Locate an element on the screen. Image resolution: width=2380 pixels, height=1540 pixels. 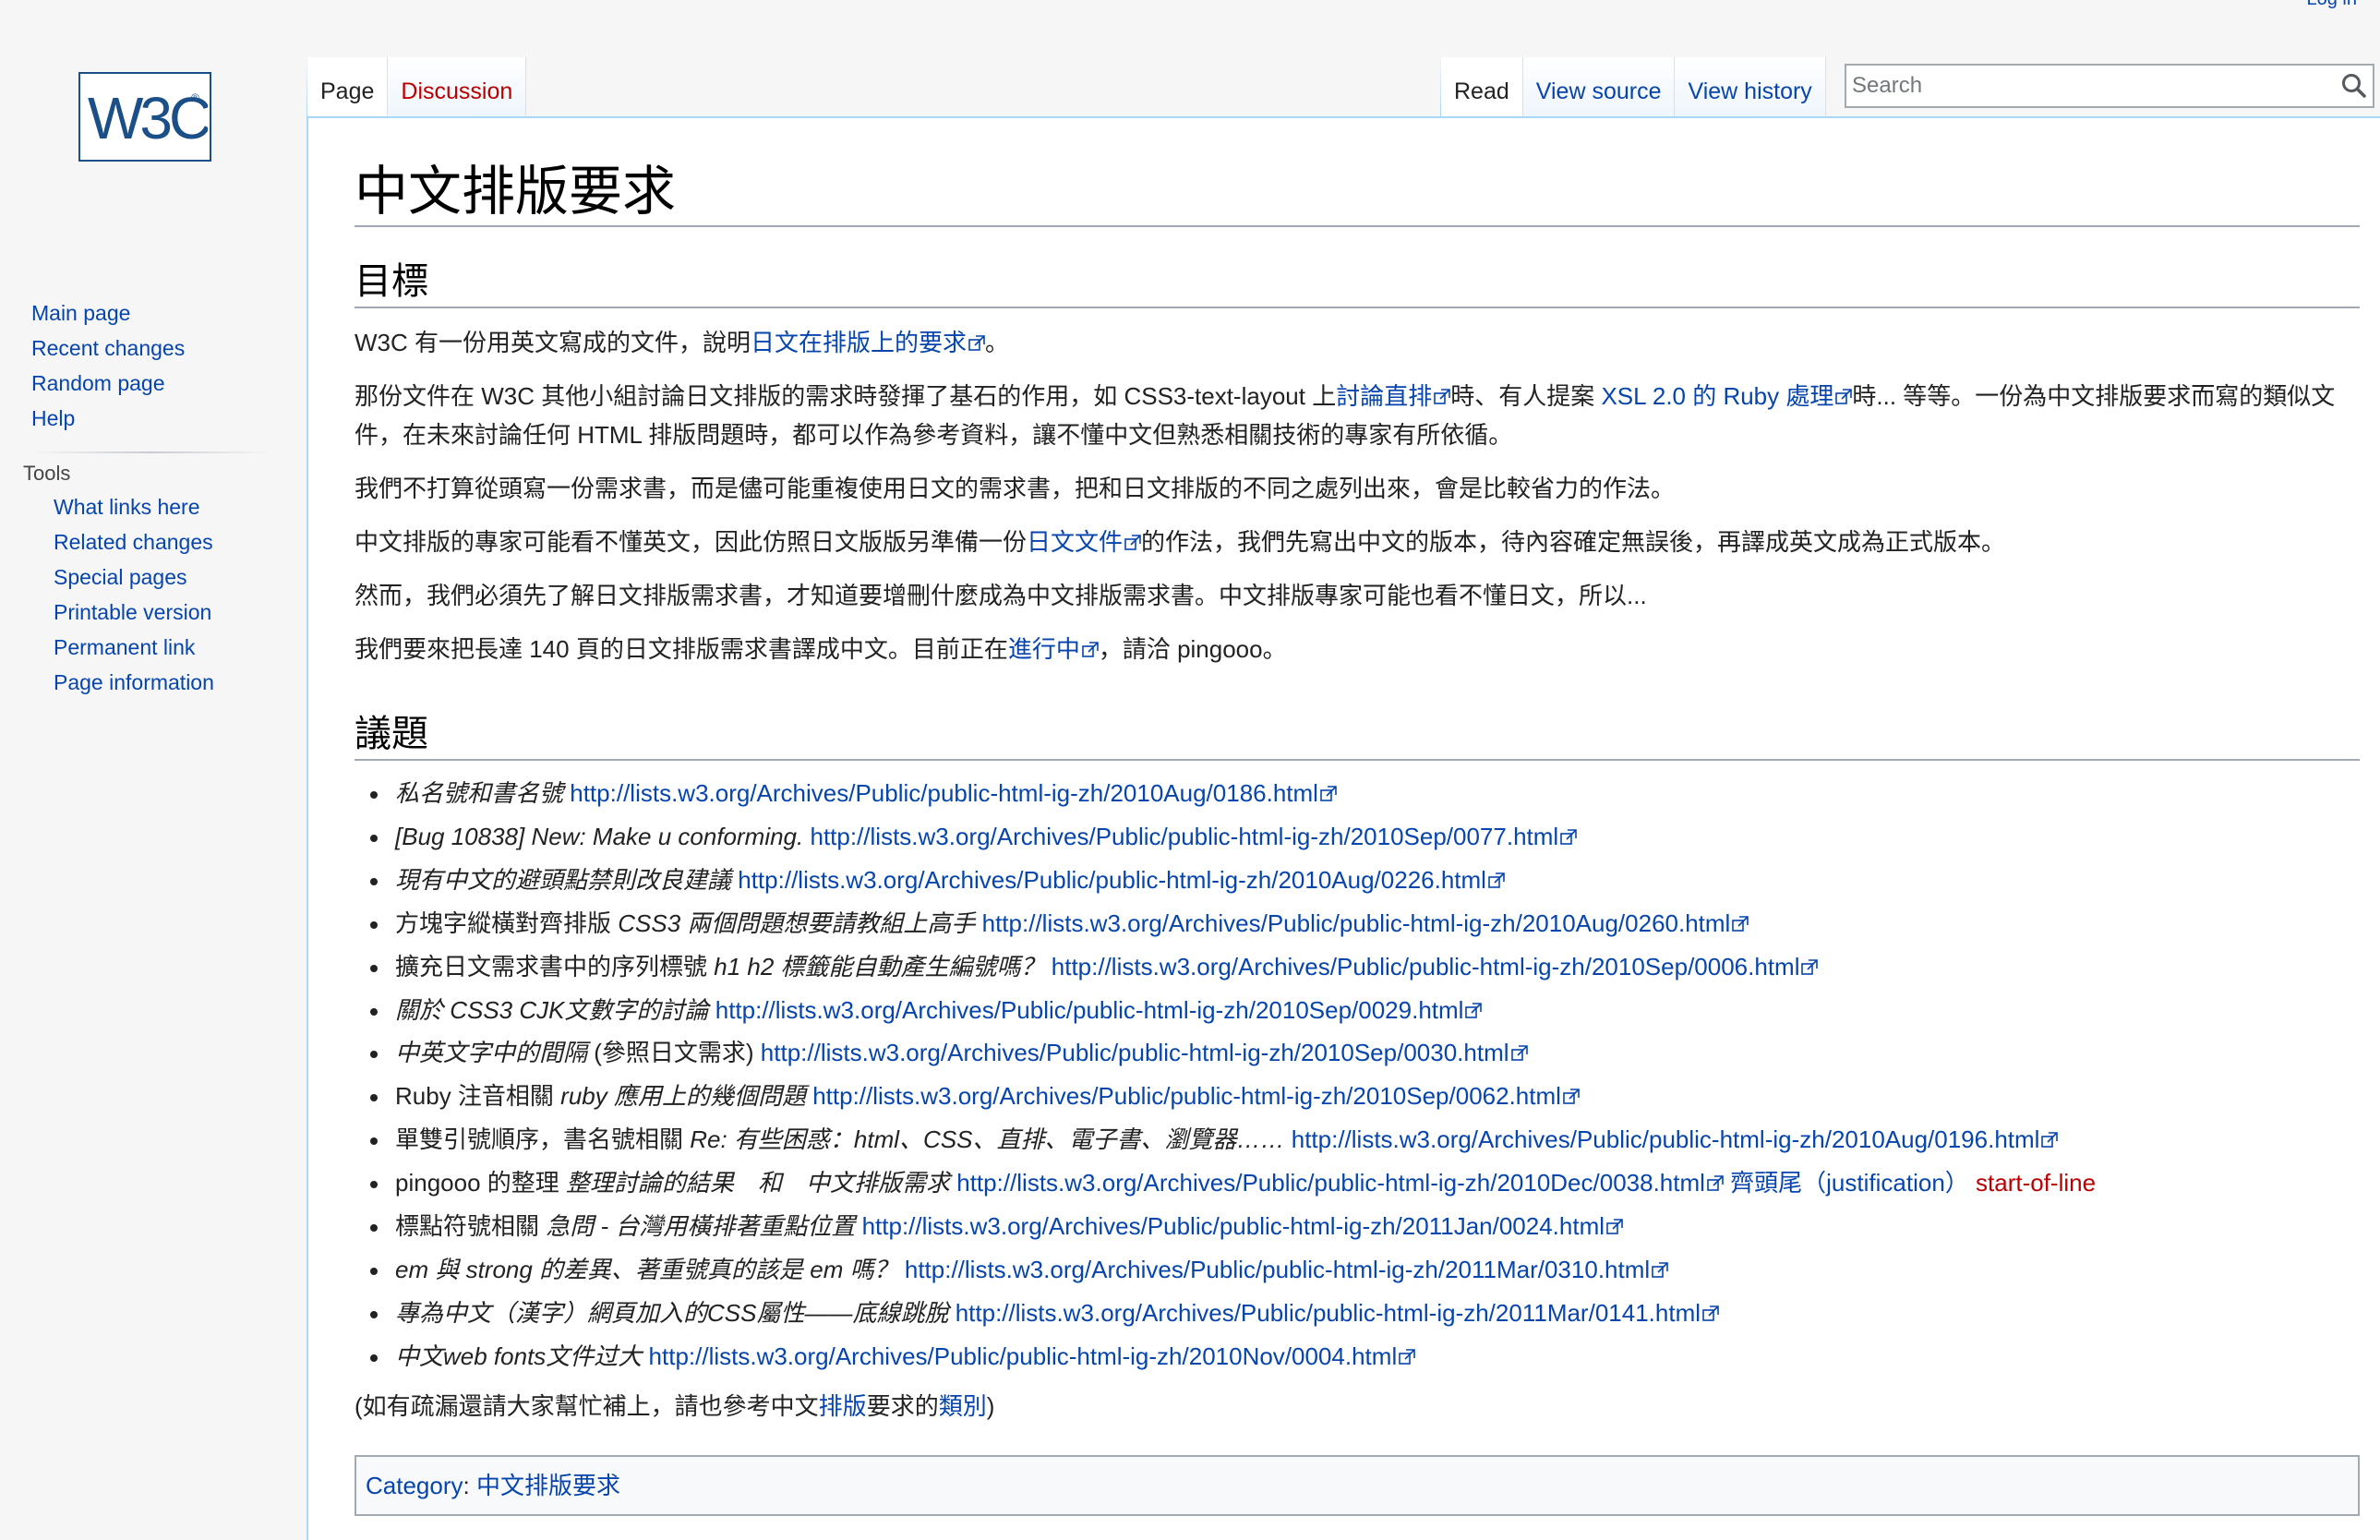
w3c-logo: W3C ® is located at coordinates (144, 117).